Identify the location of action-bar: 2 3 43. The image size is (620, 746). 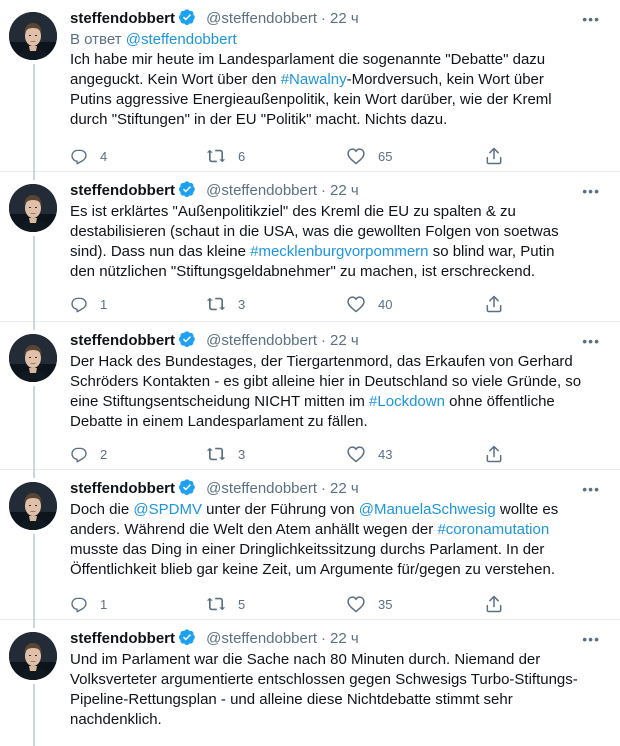
(290, 454).